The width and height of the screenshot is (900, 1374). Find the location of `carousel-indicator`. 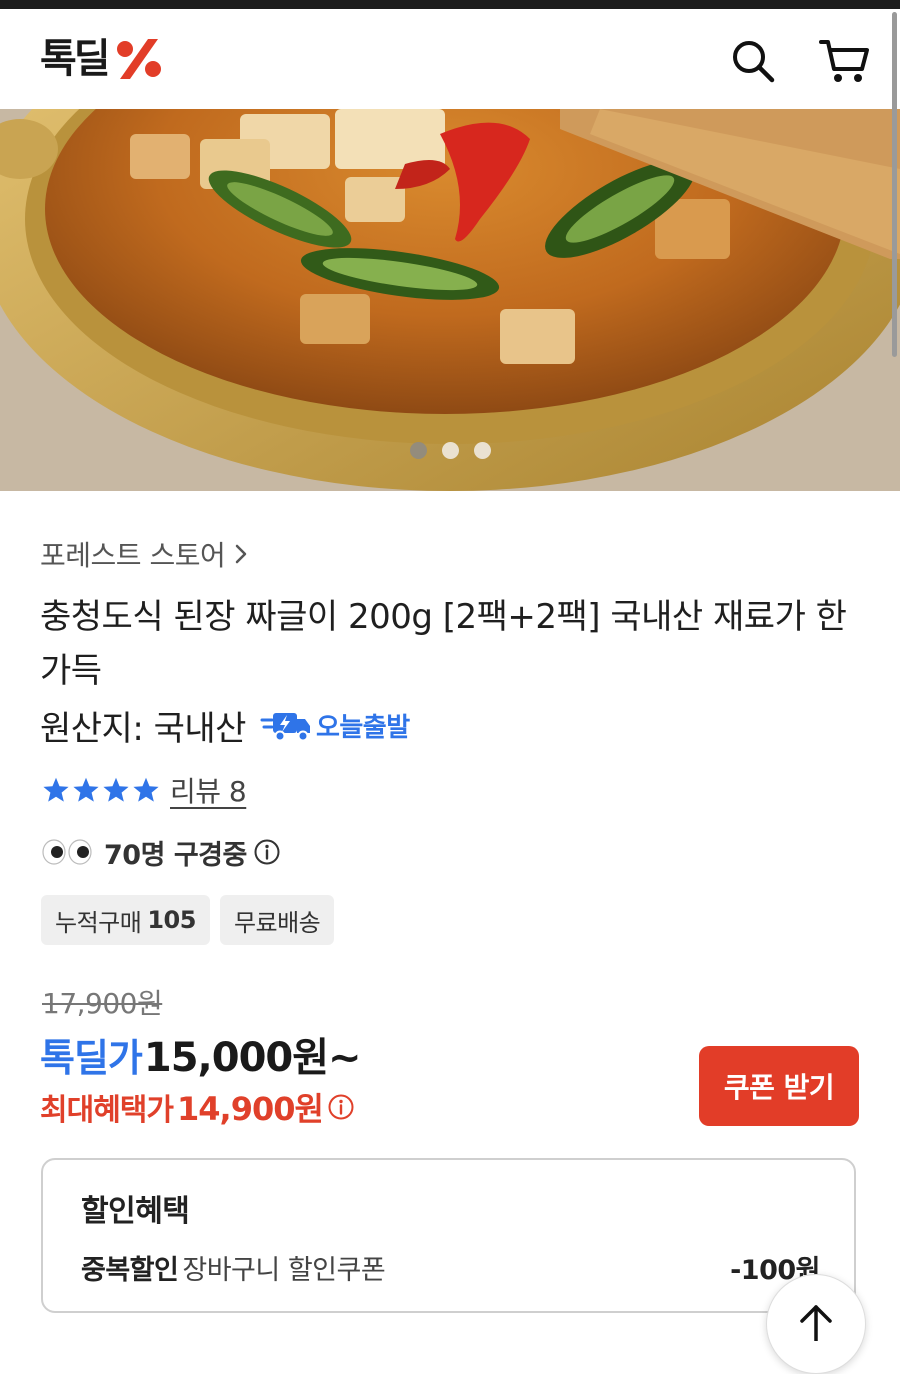

carousel-indicator is located at coordinates (450, 450).